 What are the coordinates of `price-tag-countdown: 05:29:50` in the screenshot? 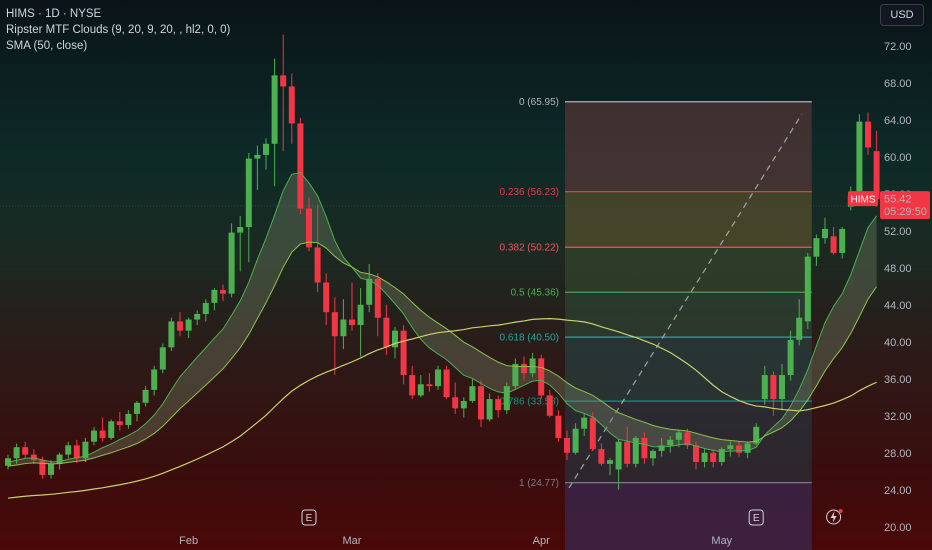 It's located at (905, 212).